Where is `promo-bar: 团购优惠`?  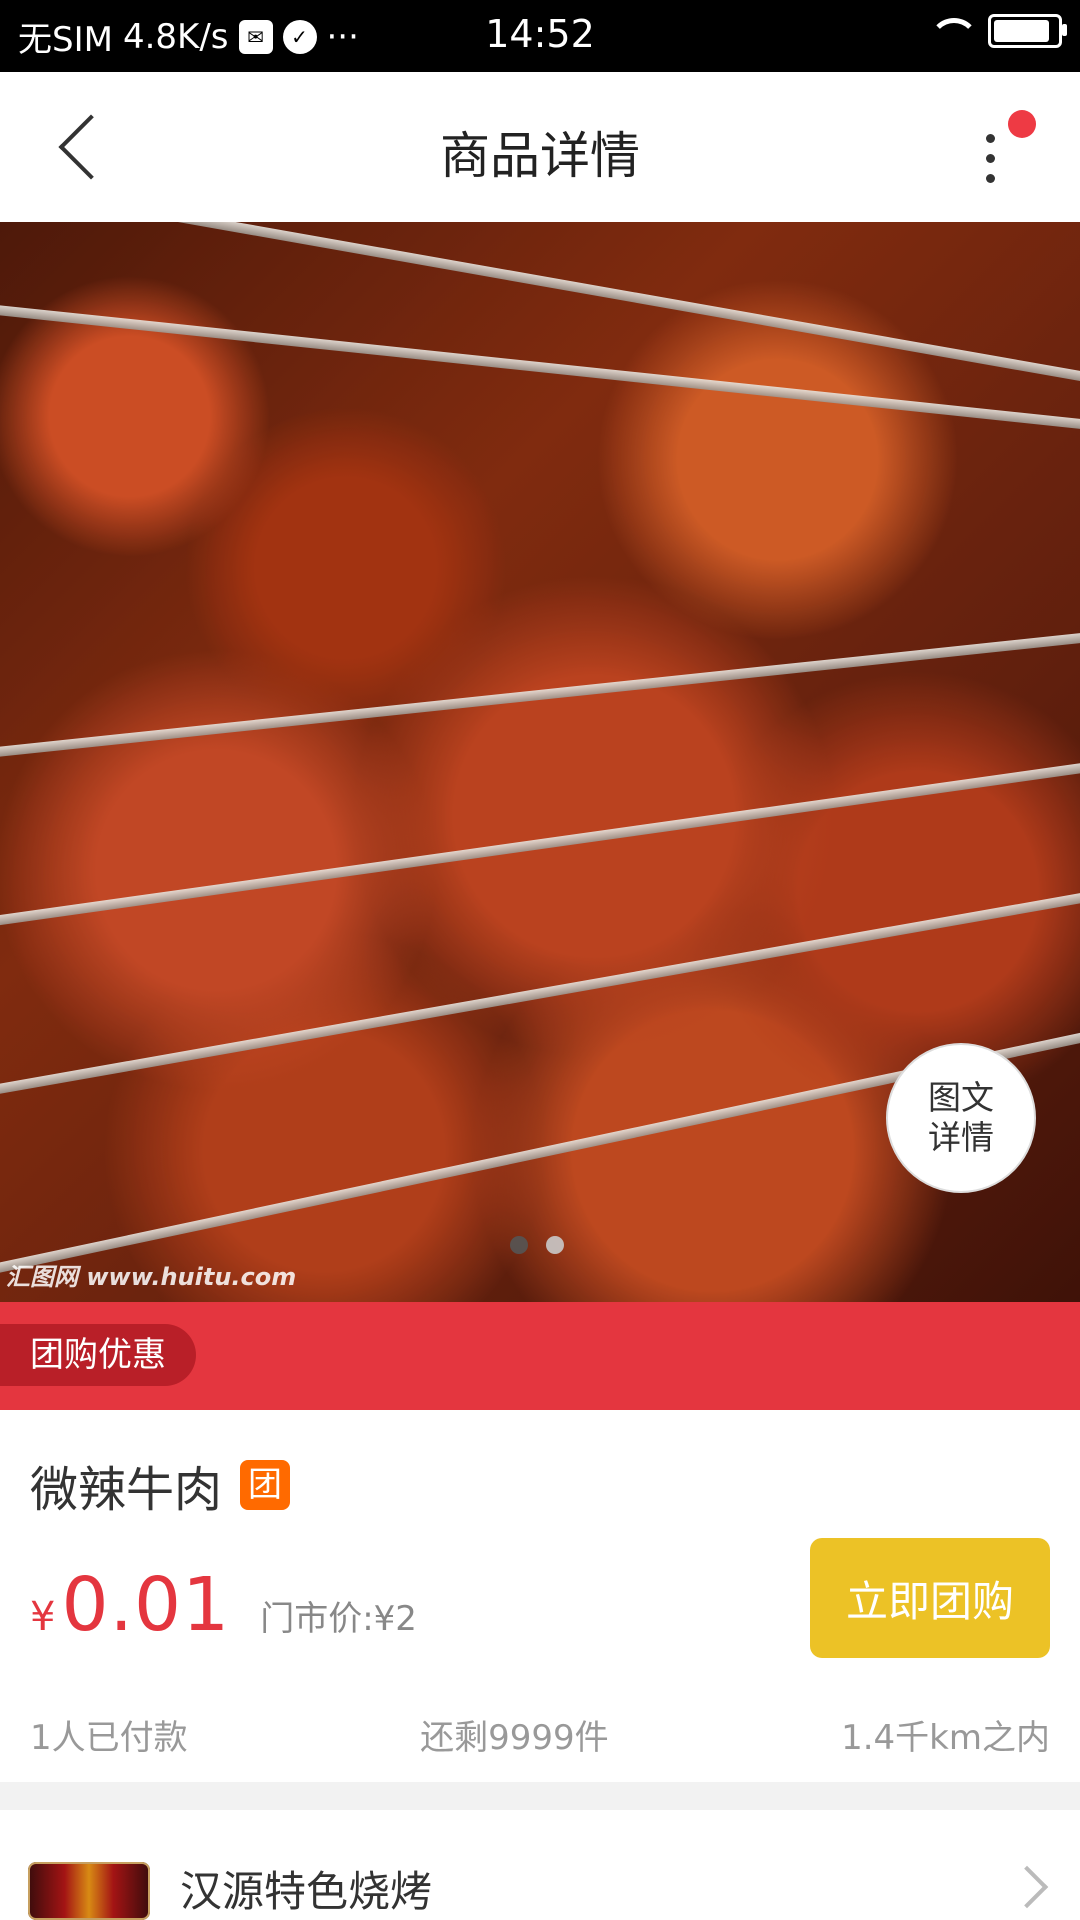
promo-bar: 团购优惠 is located at coordinates (540, 1356).